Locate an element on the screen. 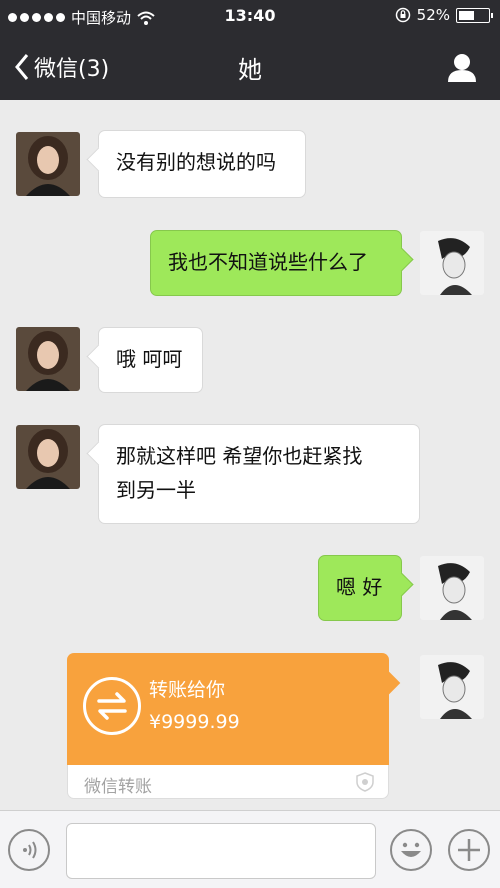 This screenshot has height=888, width=500. input-bar is located at coordinates (250, 849).